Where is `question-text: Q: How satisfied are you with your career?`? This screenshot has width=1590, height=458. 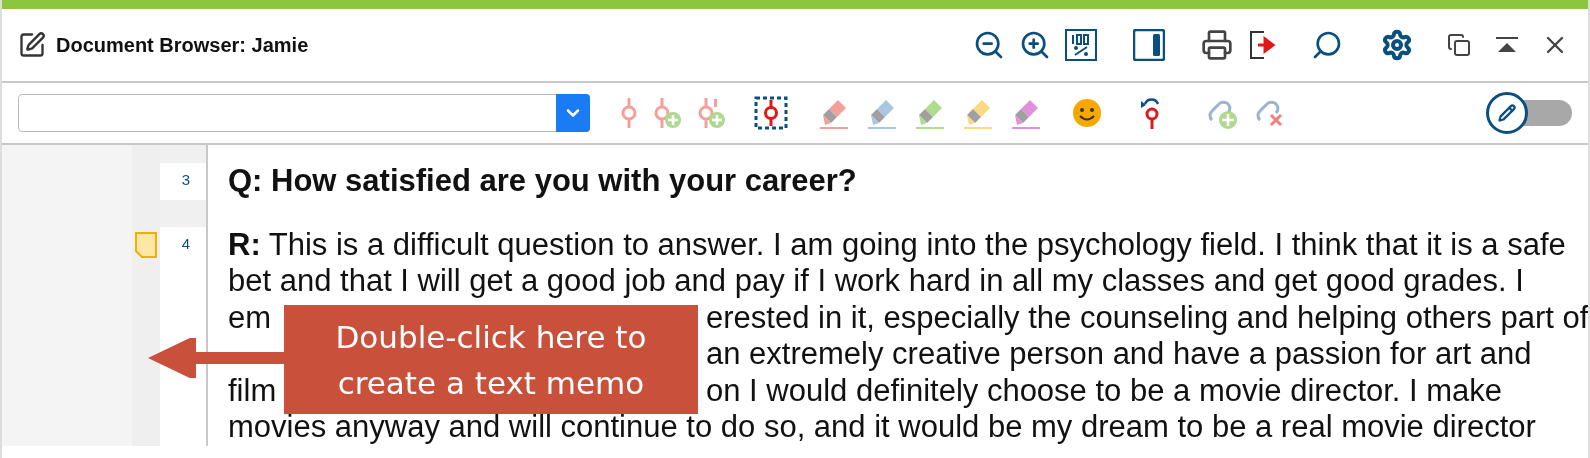
question-text: Q: How satisfied are you with your career? is located at coordinates (542, 180).